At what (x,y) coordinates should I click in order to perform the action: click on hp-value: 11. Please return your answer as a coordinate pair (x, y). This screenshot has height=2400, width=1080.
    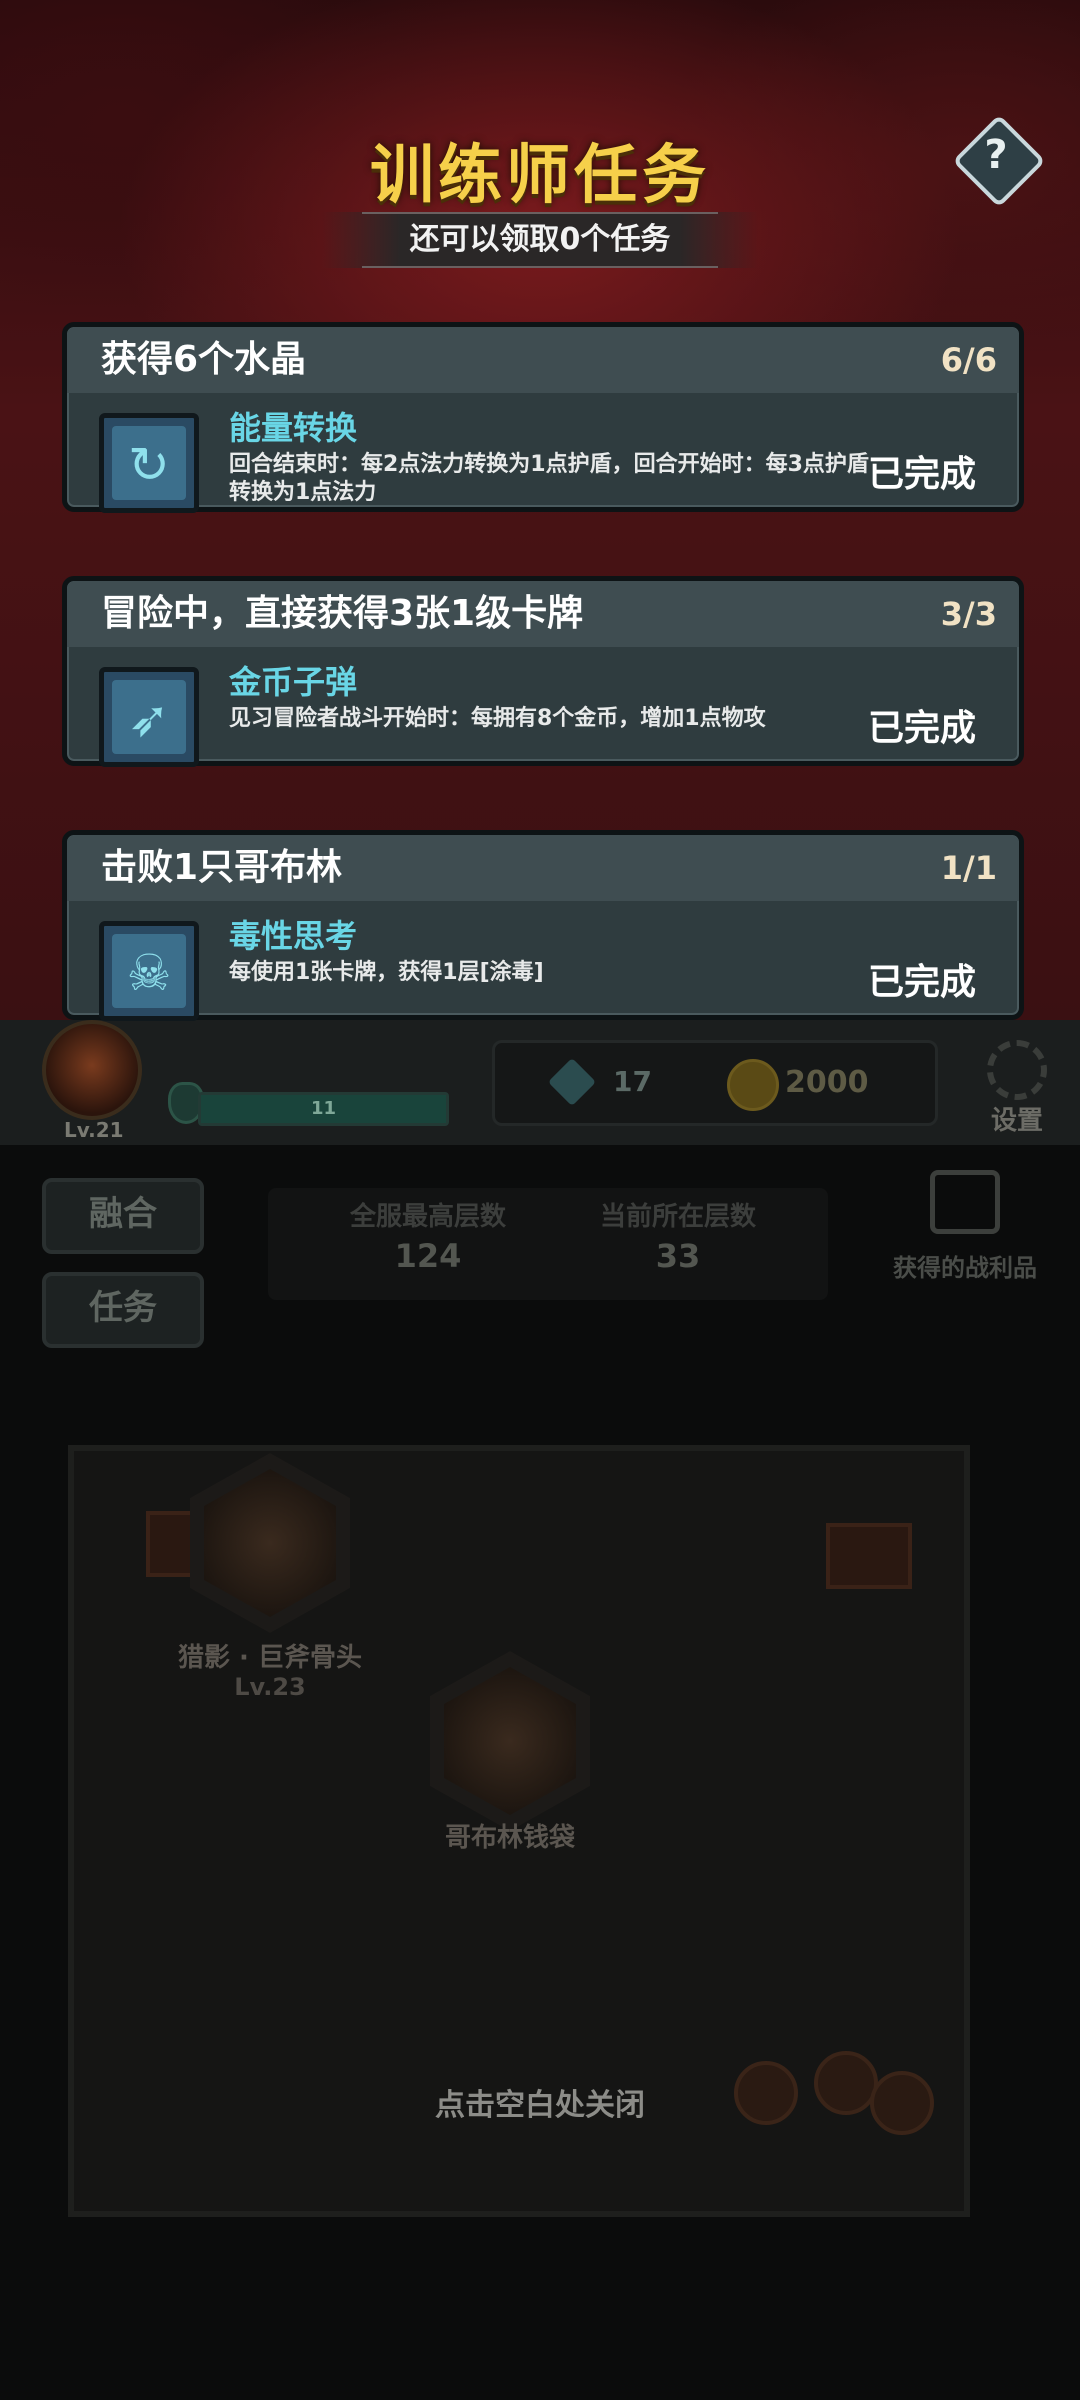
    Looking at the image, I should click on (323, 1108).